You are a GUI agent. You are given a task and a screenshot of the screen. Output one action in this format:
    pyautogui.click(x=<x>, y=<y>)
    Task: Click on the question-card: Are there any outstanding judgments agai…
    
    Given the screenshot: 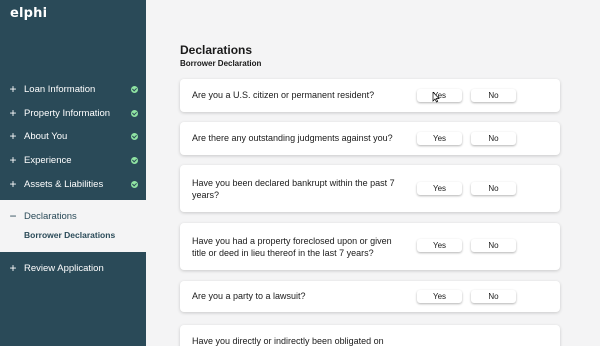 What is the action you would take?
    pyautogui.click(x=370, y=138)
    